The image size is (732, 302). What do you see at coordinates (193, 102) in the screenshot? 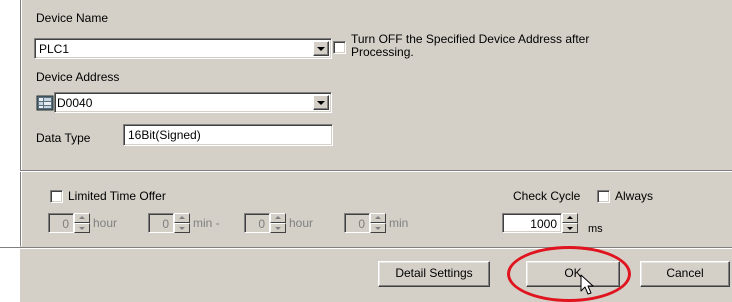
I see `device-address-combo: D0040` at bounding box center [193, 102].